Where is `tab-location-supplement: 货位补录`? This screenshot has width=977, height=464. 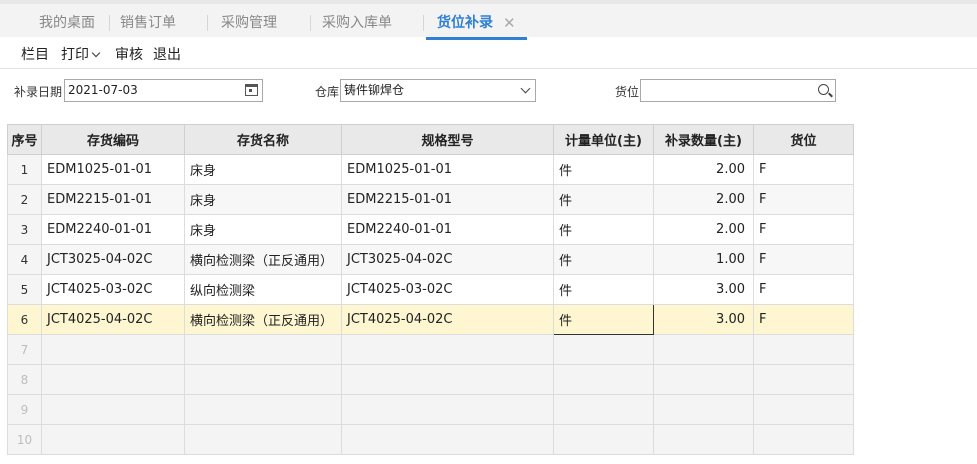 tab-location-supplement: 货位补录 is located at coordinates (465, 23).